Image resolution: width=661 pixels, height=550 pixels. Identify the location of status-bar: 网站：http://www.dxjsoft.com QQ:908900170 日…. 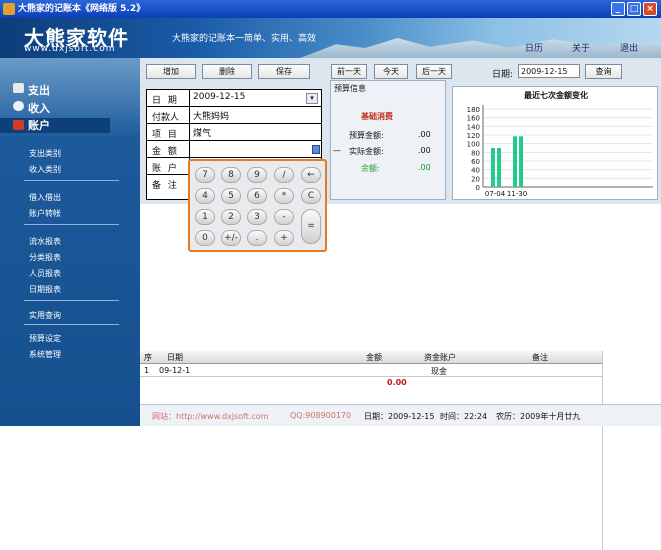
(400, 415).